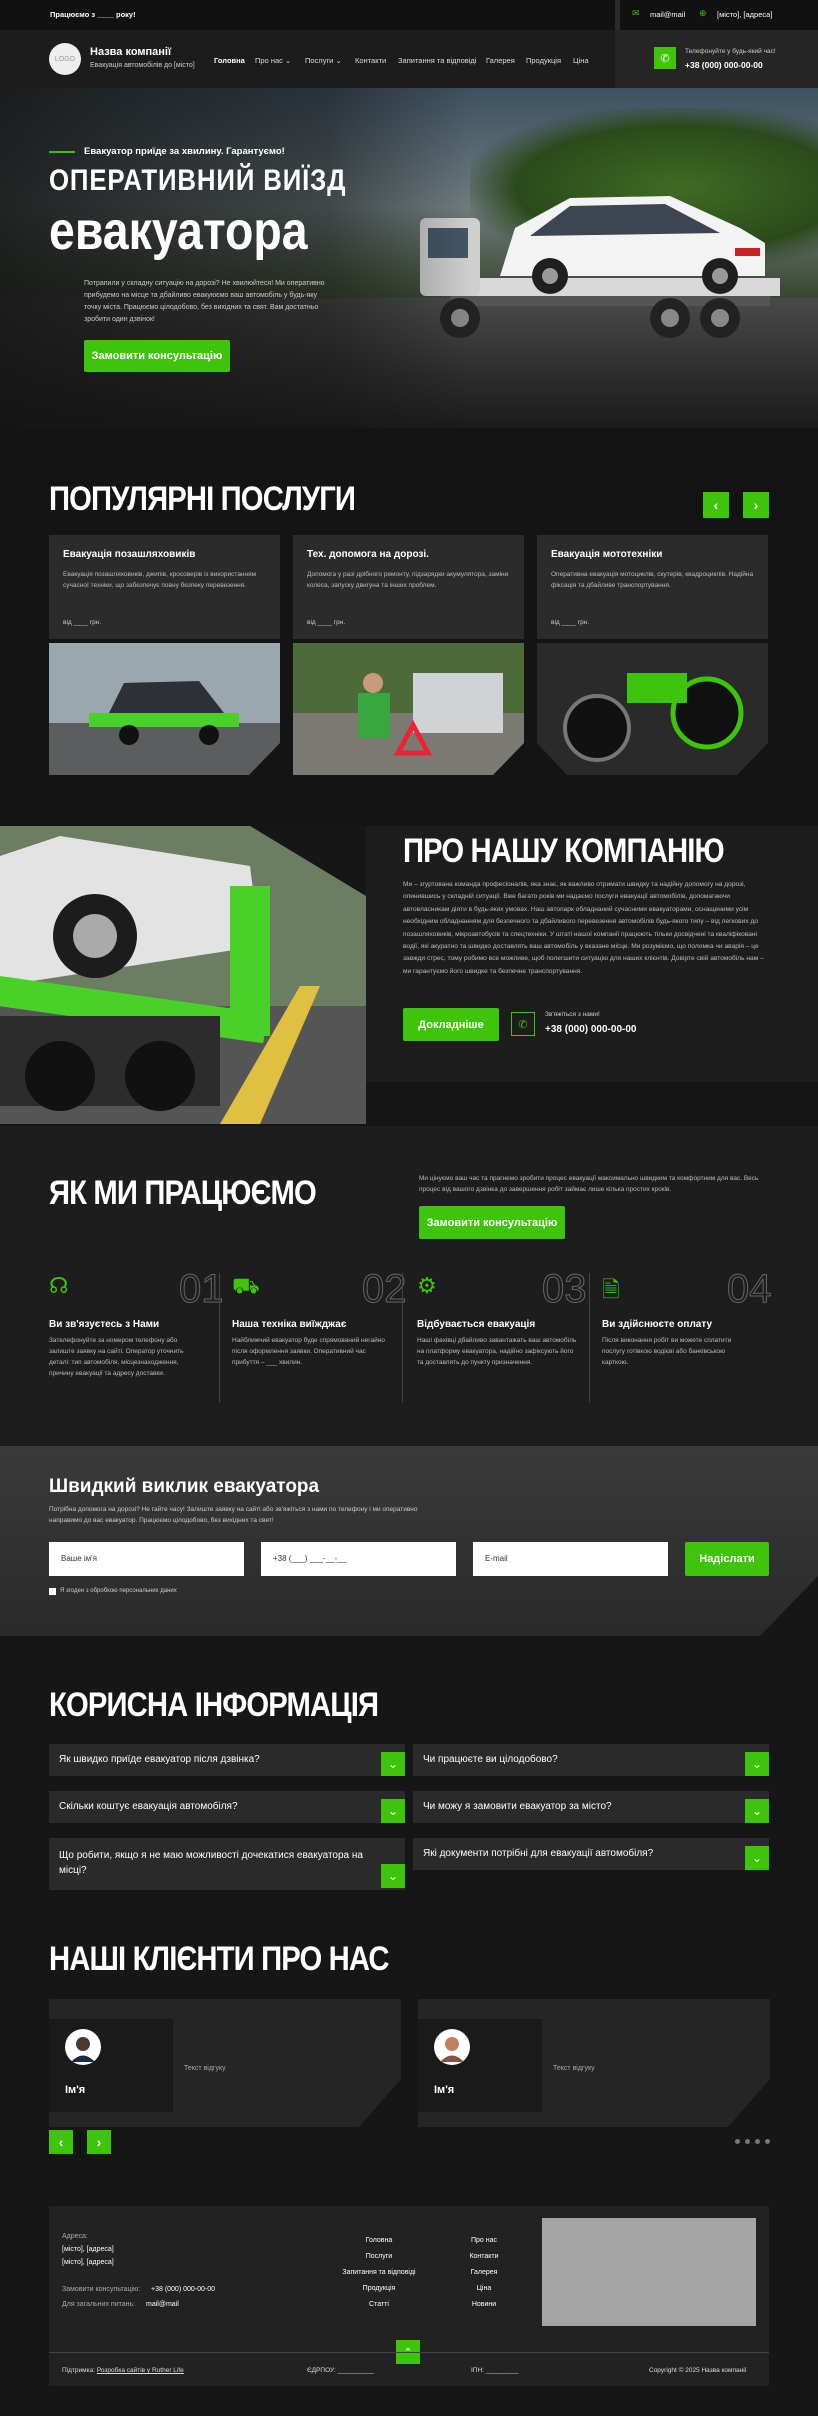  Describe the element at coordinates (384, 1289) in the screenshot. I see `step-number: 02` at that location.